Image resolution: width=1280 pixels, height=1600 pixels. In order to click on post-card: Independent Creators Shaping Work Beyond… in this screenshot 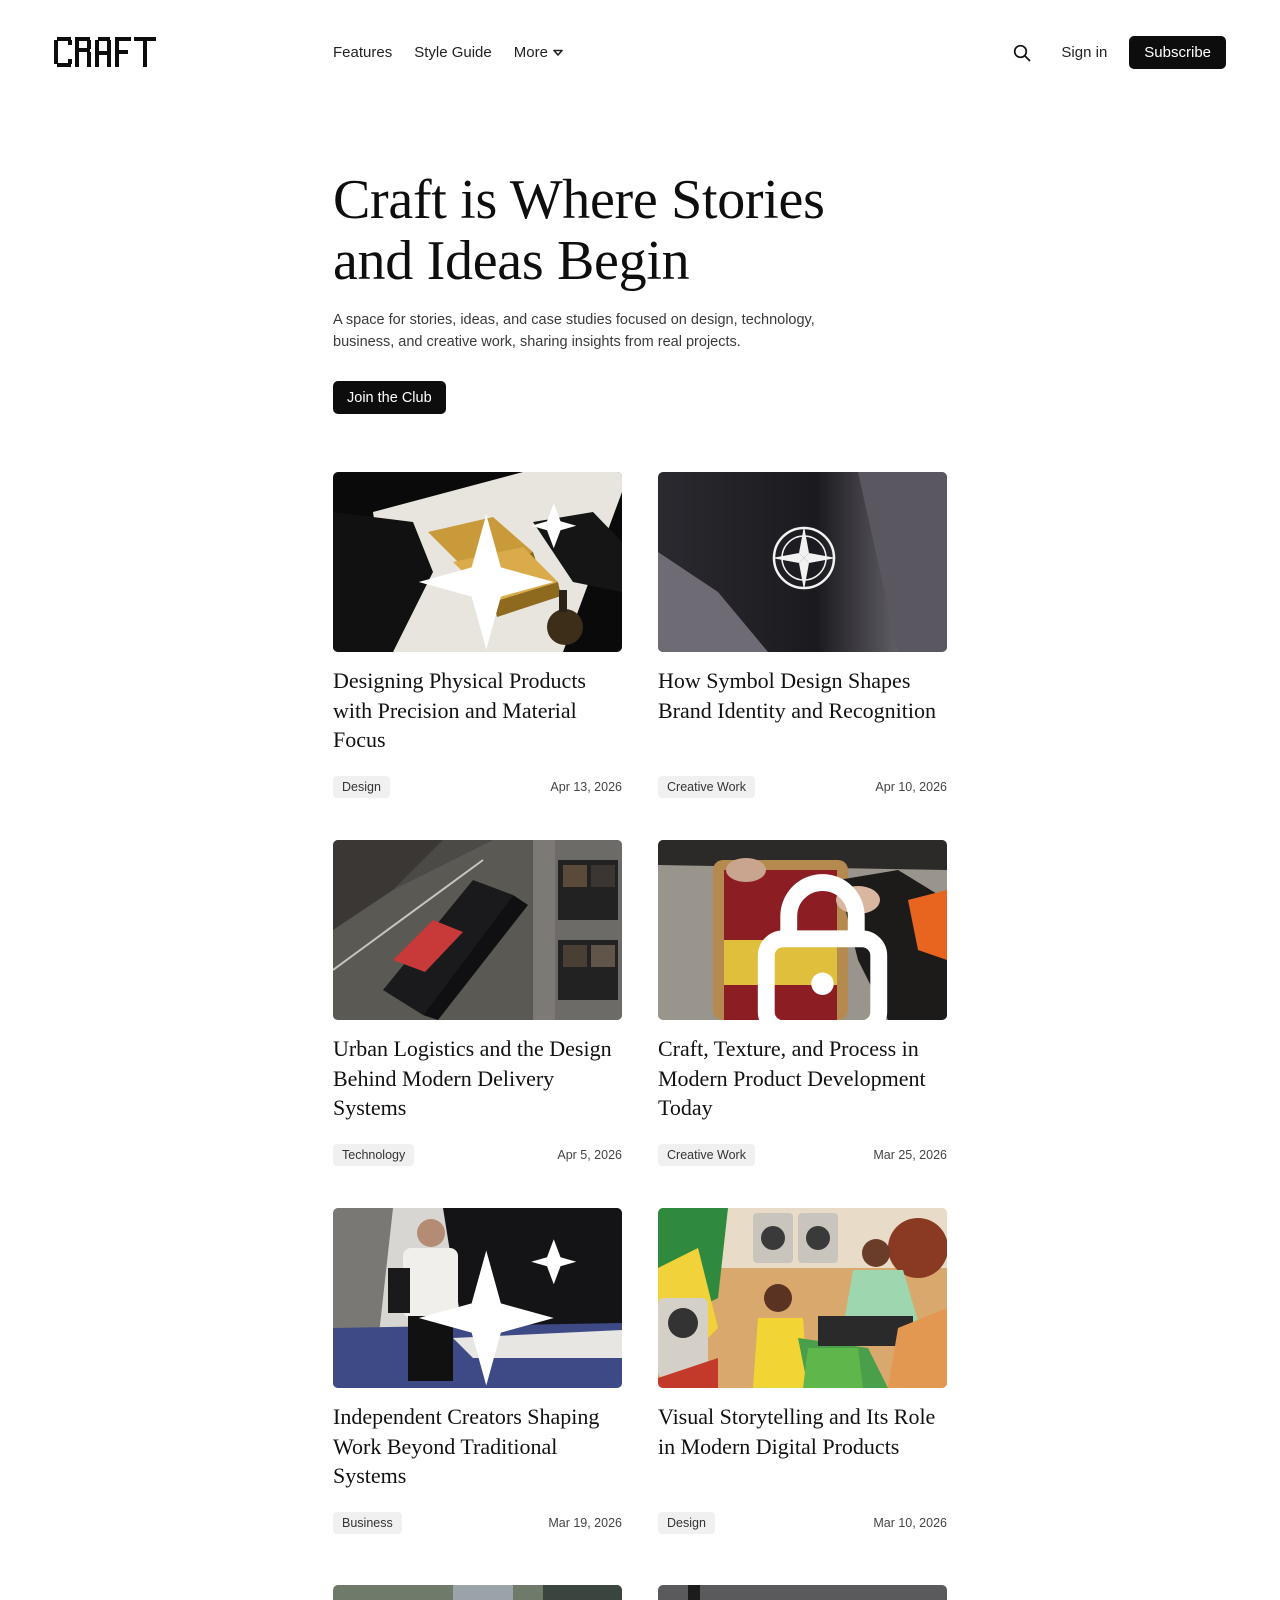, I will do `click(477, 1371)`.